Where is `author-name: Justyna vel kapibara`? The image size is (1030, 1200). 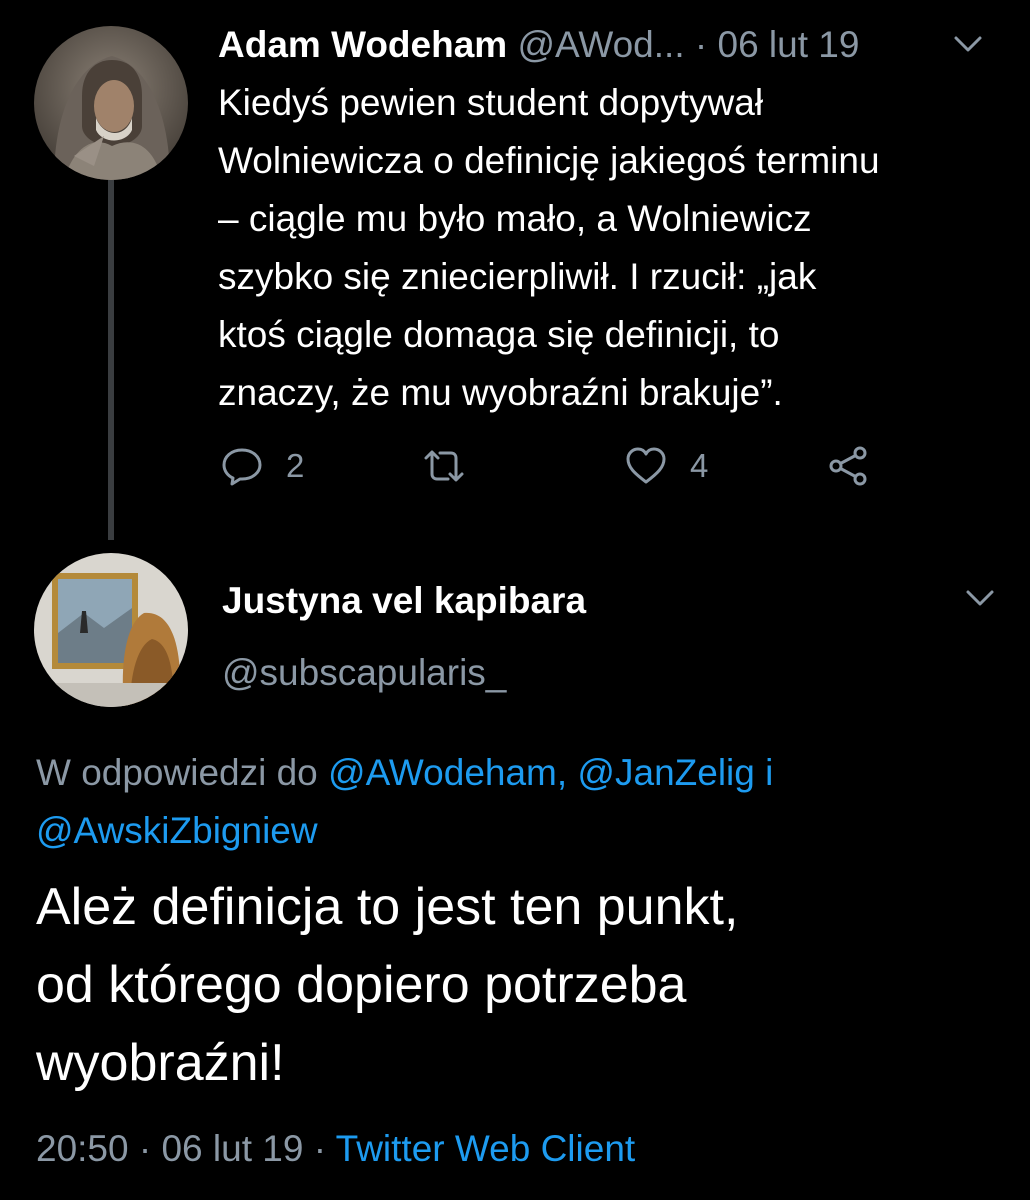
author-name: Justyna vel kapibara is located at coordinates (404, 601).